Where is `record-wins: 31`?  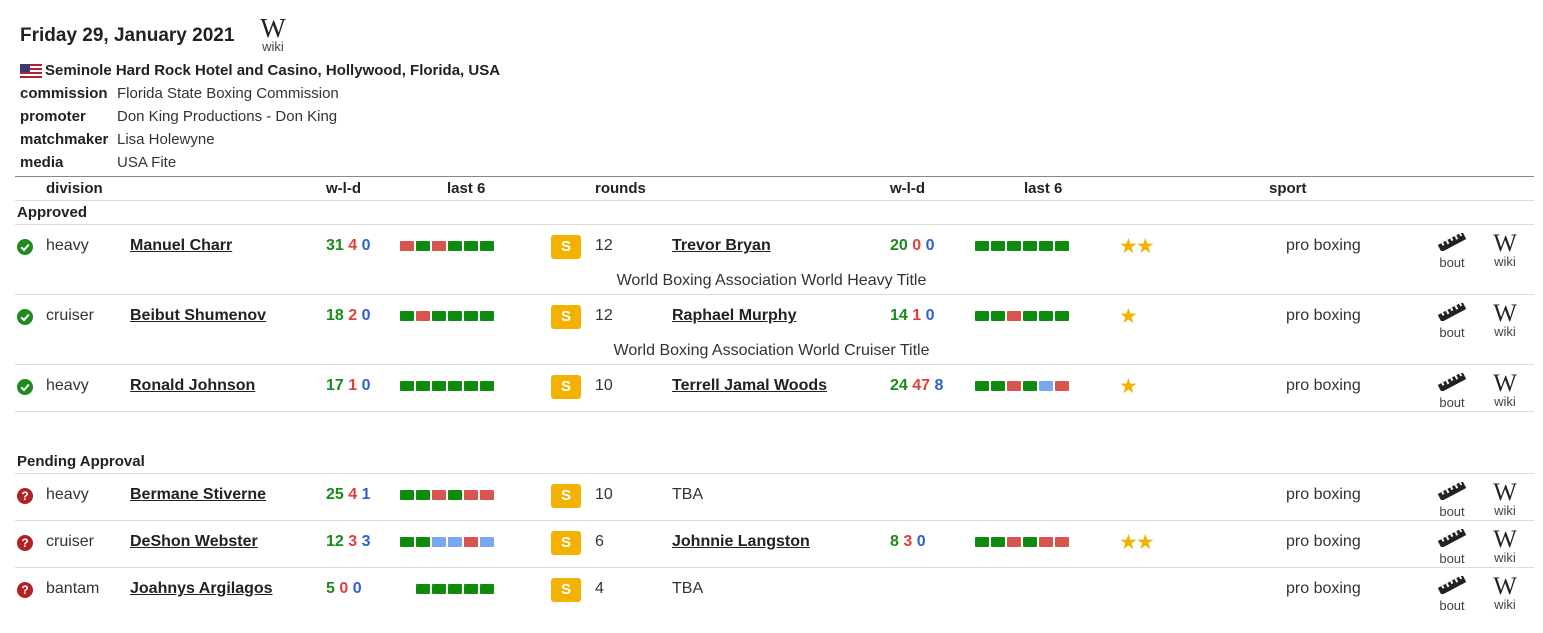
record-wins: 31 is located at coordinates (335, 245).